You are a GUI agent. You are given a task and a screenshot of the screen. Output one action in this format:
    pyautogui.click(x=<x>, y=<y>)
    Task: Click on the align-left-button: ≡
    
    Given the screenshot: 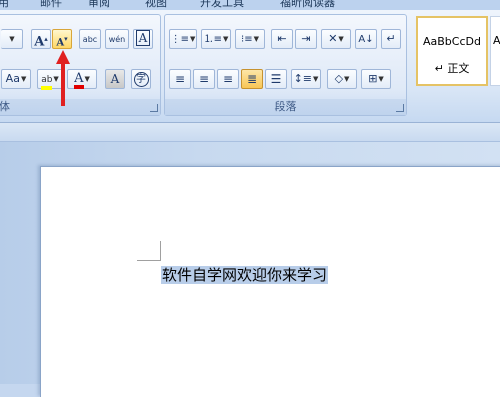 What is the action you would take?
    pyautogui.click(x=180, y=79)
    